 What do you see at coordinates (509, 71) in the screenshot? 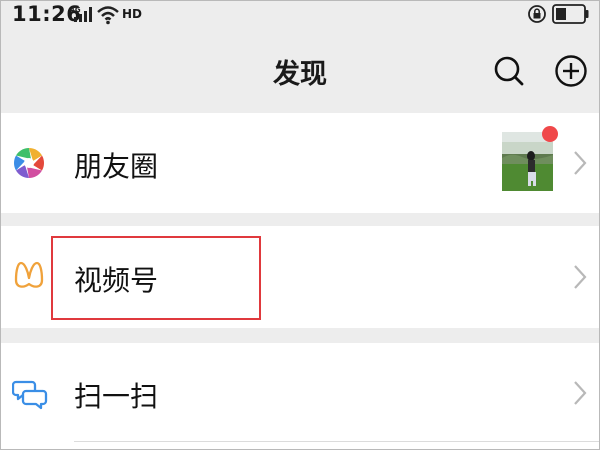
I see `search-icon` at bounding box center [509, 71].